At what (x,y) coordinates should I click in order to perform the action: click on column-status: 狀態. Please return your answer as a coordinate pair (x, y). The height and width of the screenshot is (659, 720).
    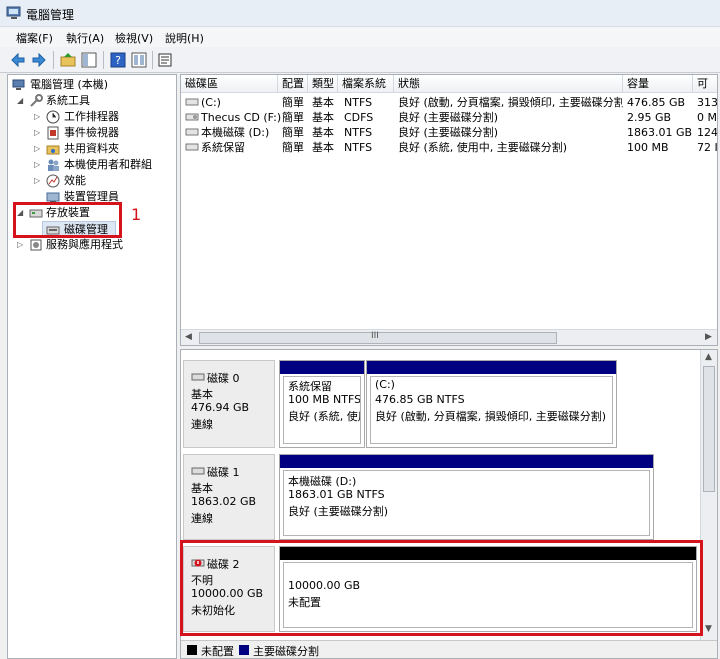
    Looking at the image, I should click on (508, 84).